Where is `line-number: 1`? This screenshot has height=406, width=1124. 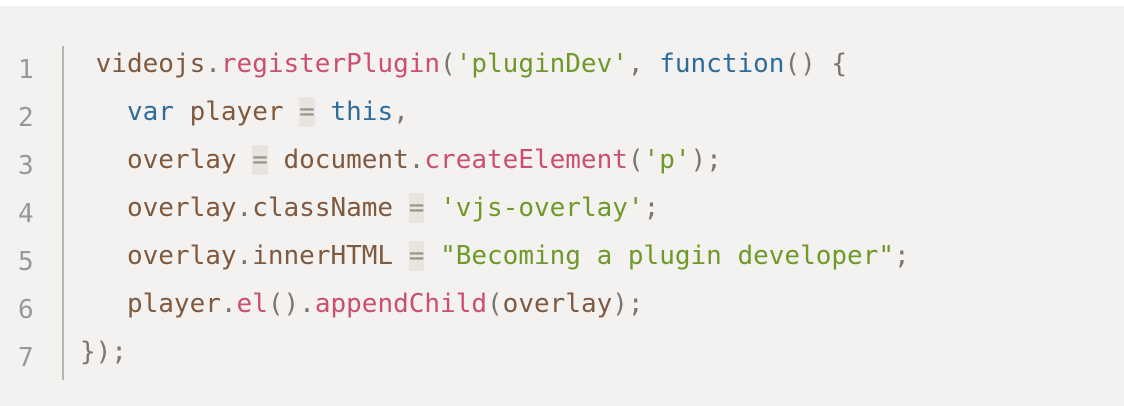 line-number: 1 is located at coordinates (26, 70).